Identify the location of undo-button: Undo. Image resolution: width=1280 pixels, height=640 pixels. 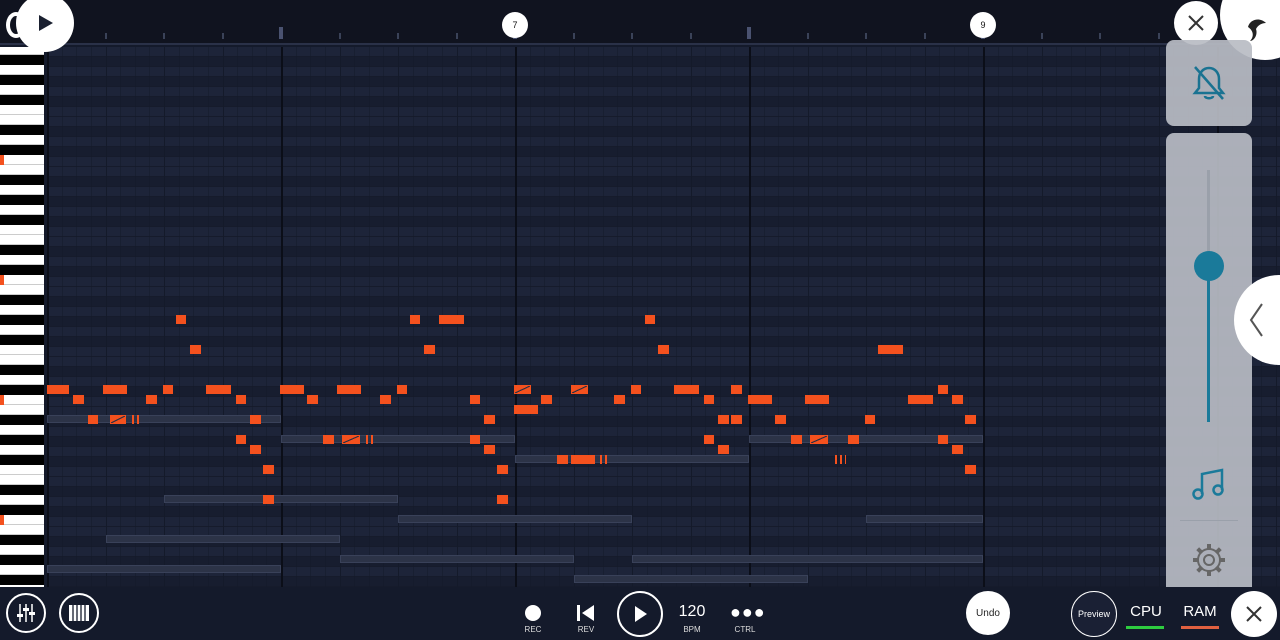
(988, 613).